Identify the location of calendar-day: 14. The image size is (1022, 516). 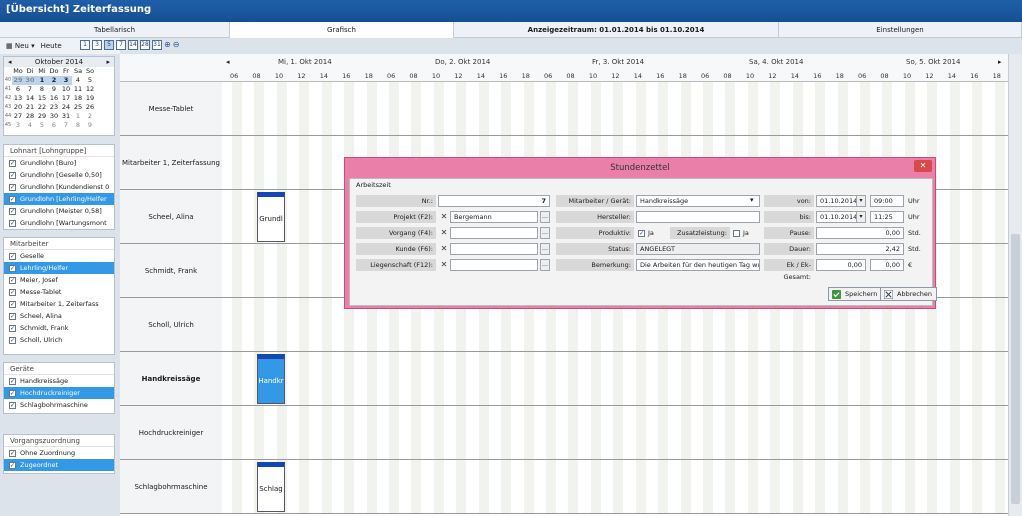
(30, 98).